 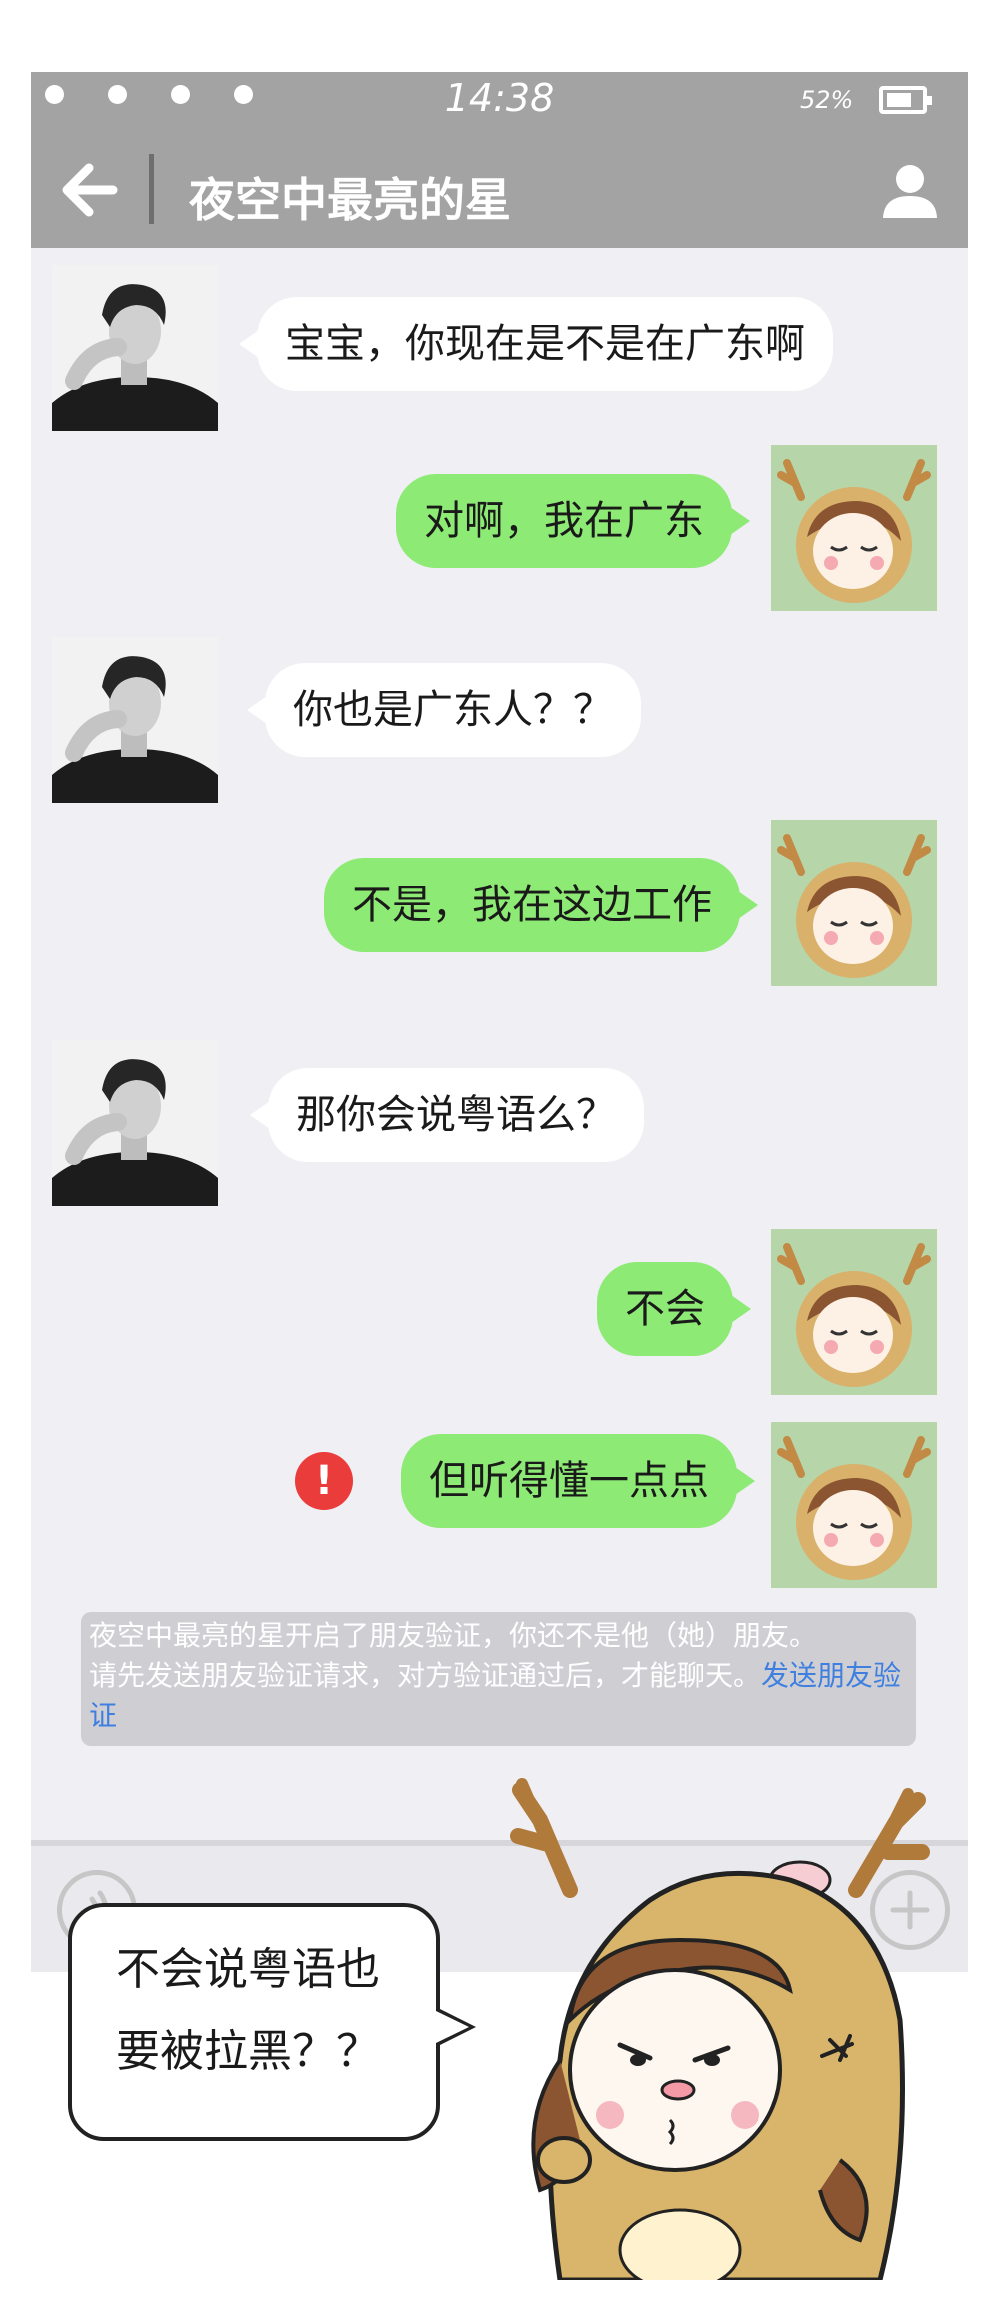 What do you see at coordinates (573, 521) in the screenshot?
I see `message-bubble-sent: 对啊，我在广东` at bounding box center [573, 521].